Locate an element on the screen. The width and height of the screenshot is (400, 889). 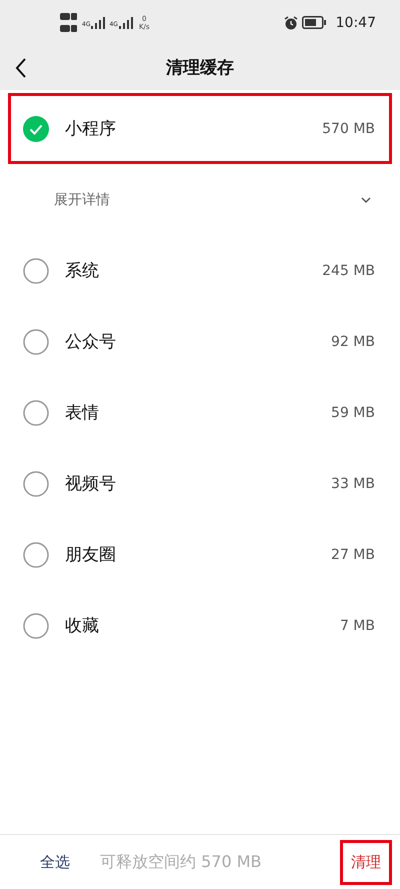
cache-row: 表情 59 MB is located at coordinates (200, 412).